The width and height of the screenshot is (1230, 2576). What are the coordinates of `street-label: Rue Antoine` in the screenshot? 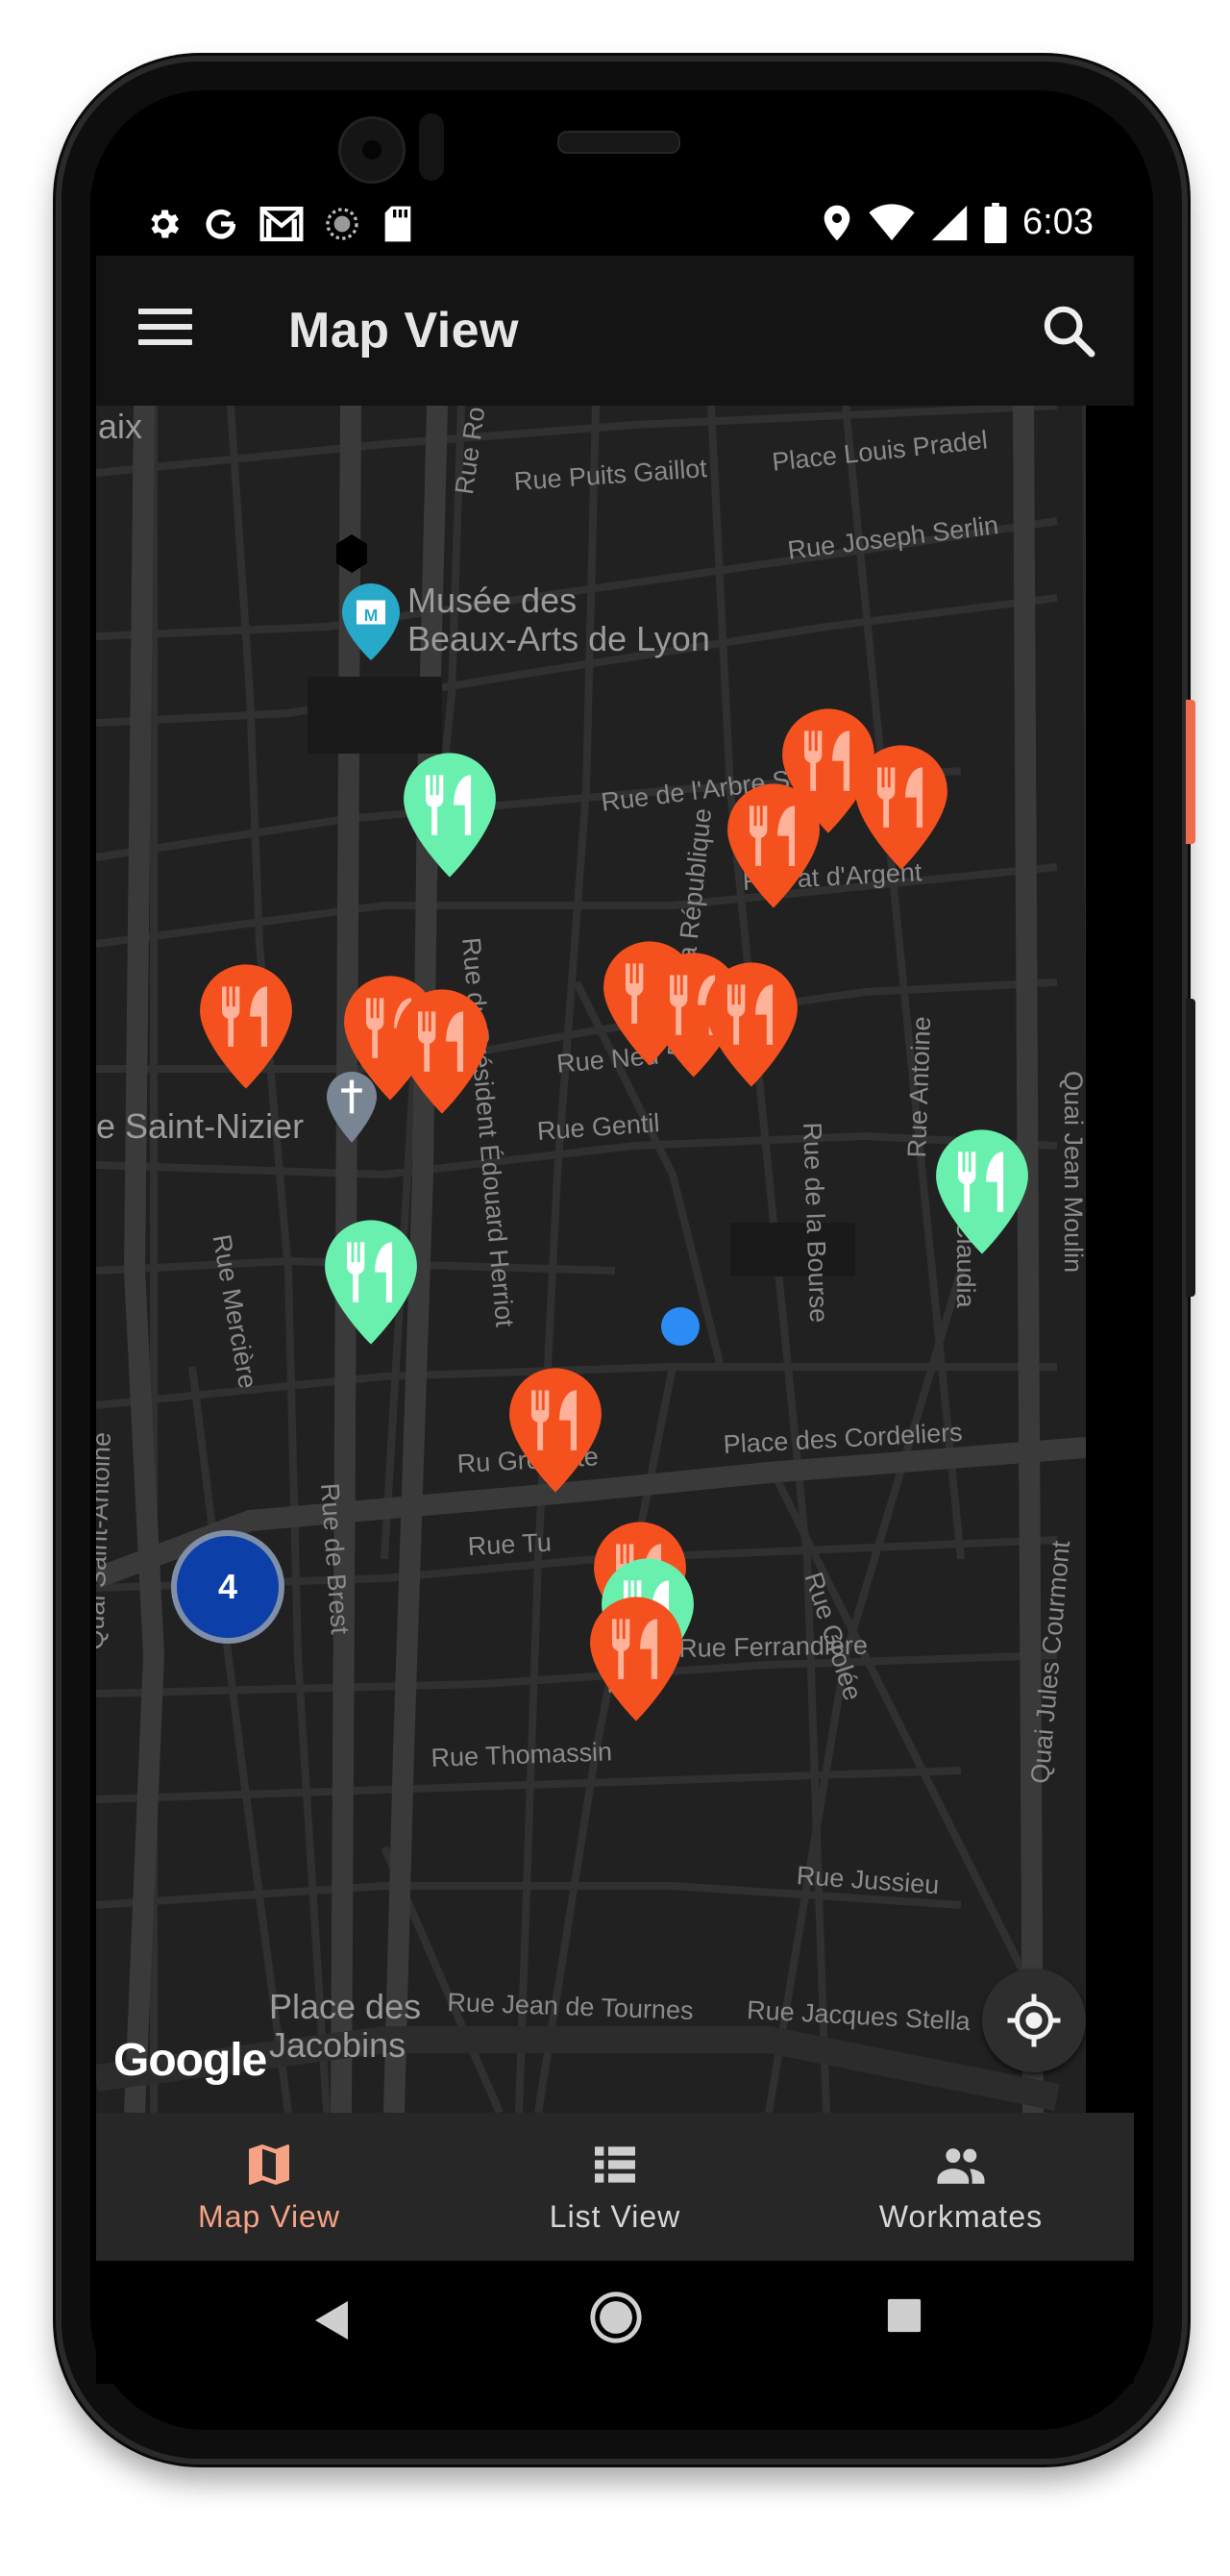 It's located at (920, 1086).